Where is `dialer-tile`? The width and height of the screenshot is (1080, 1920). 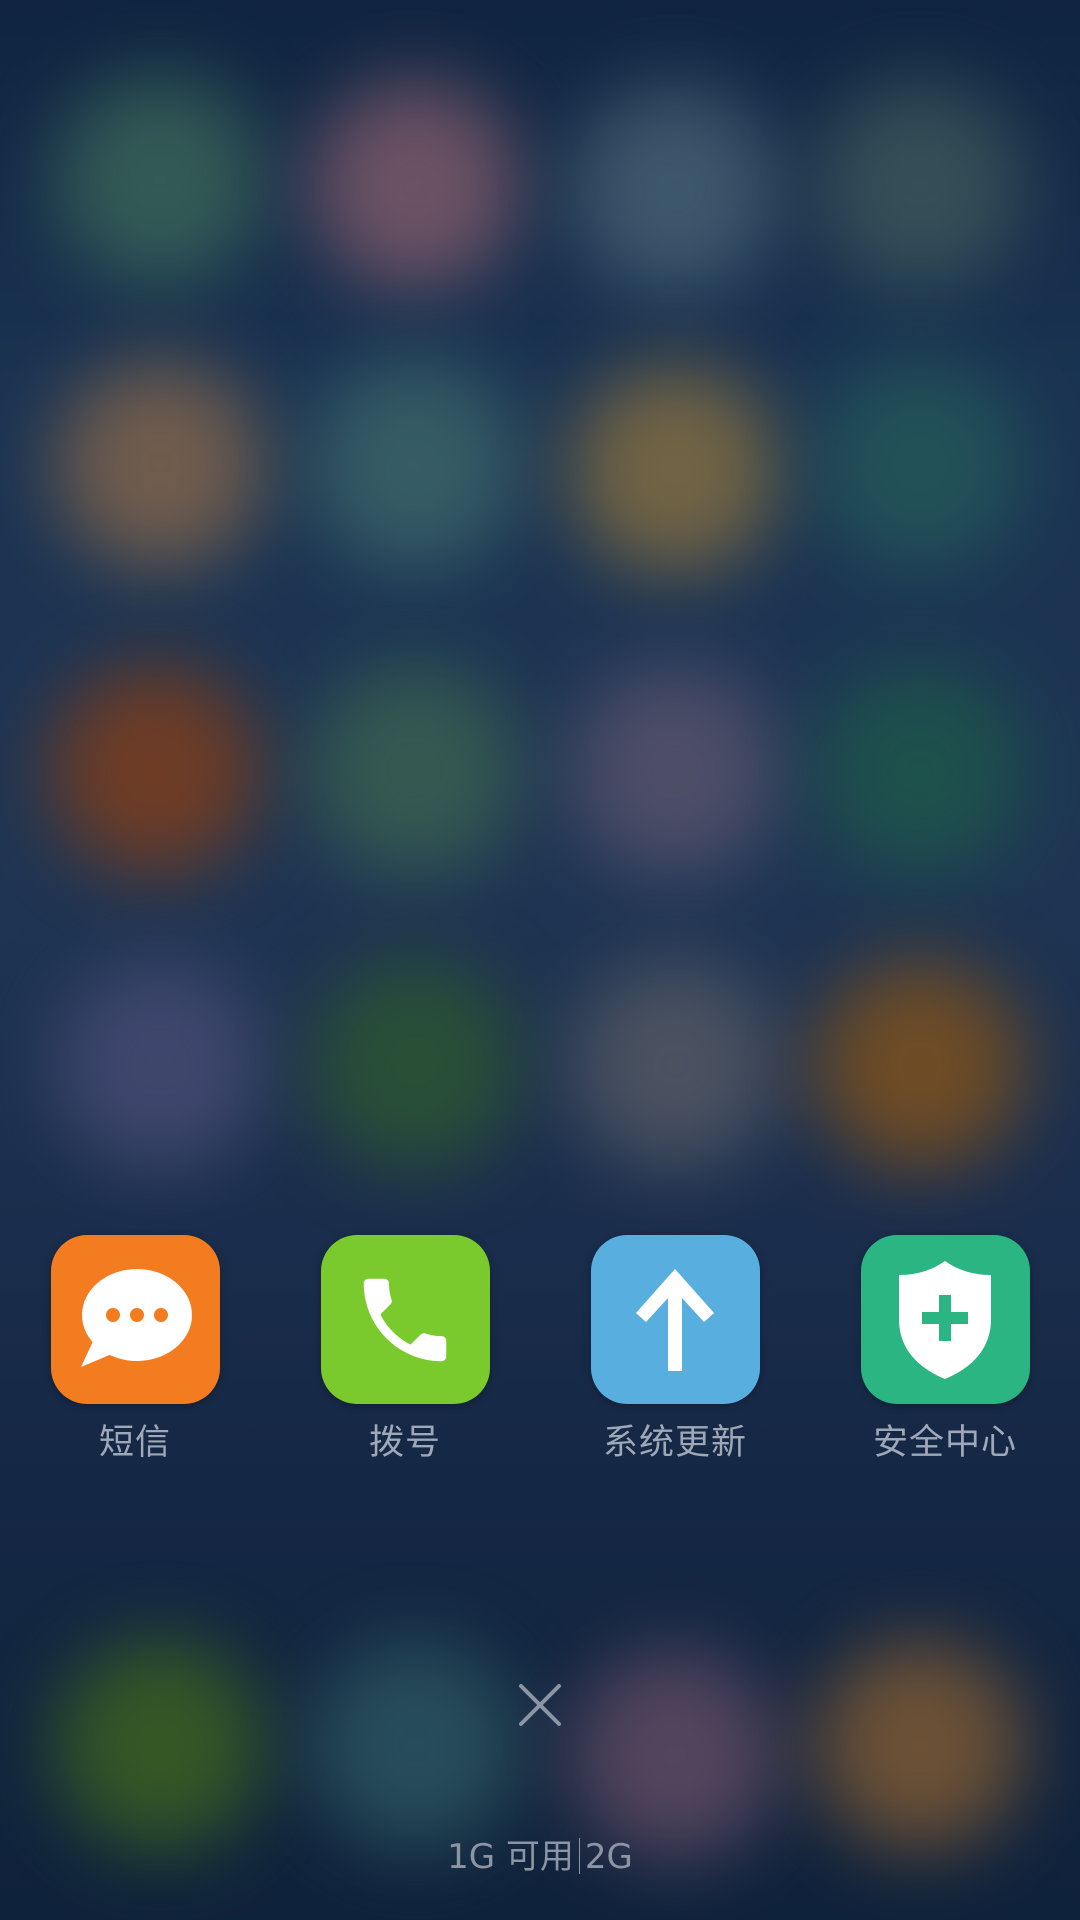
dialer-tile is located at coordinates (405, 1319).